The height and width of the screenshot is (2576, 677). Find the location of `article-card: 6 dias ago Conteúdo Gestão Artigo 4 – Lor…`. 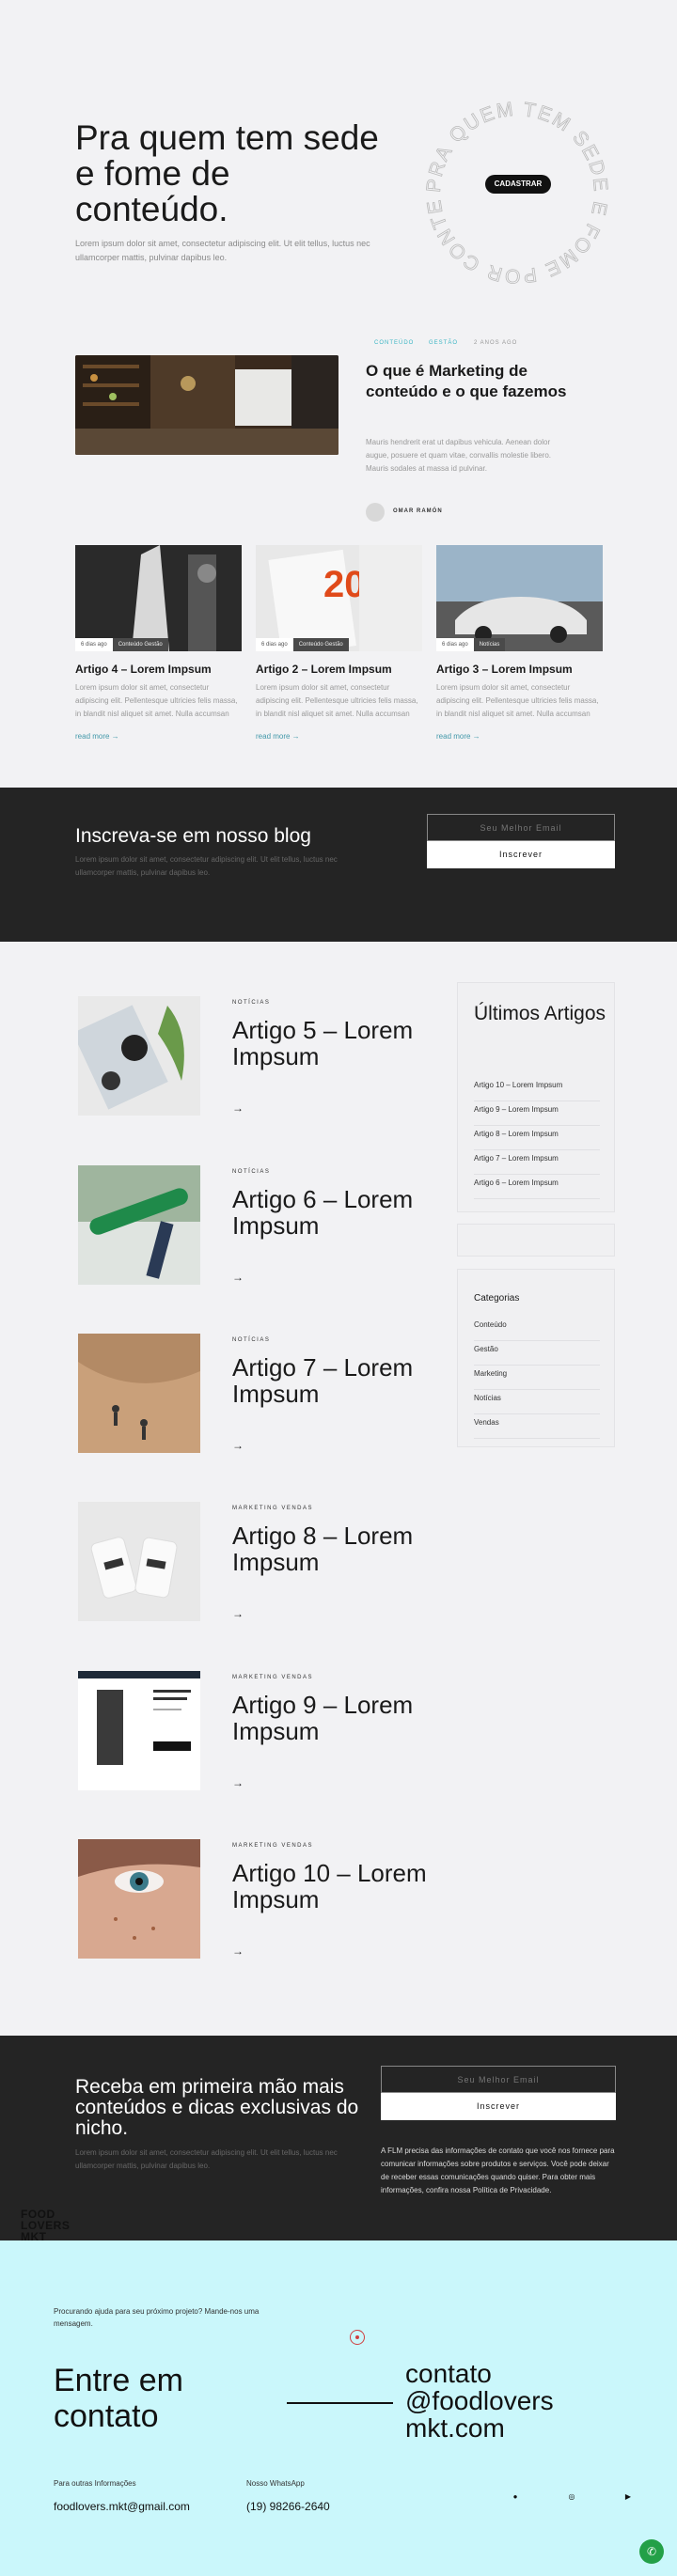

article-card: 6 dias ago Conteúdo Gestão Artigo 4 – Lor… is located at coordinates (158, 643).